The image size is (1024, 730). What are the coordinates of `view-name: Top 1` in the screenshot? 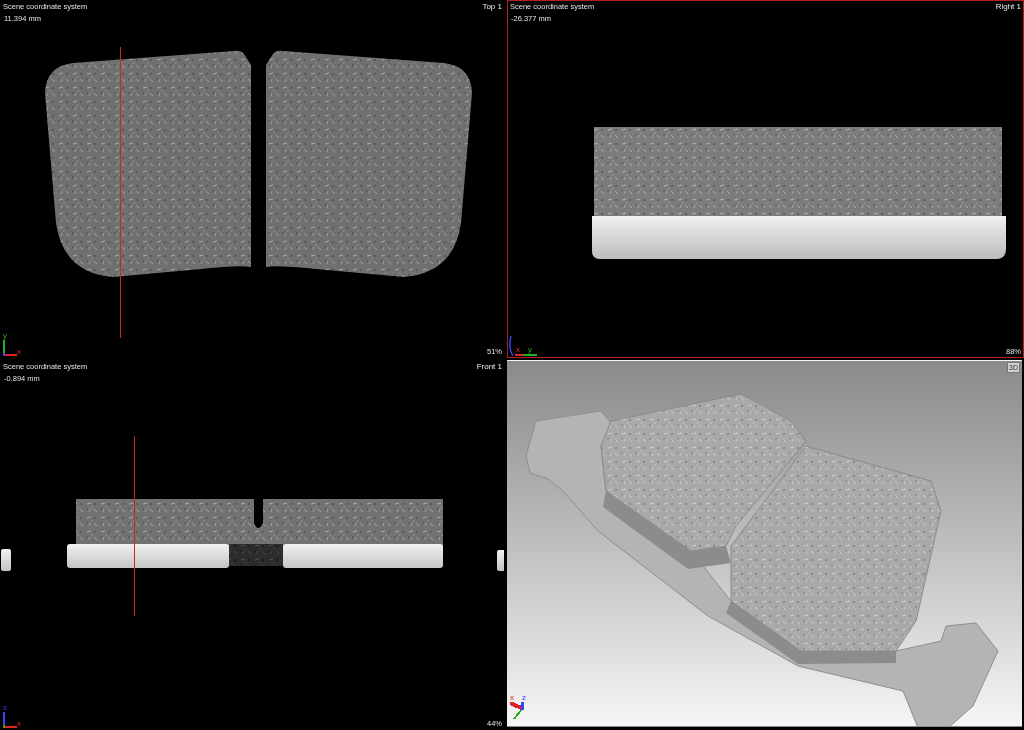 It's located at (492, 7).